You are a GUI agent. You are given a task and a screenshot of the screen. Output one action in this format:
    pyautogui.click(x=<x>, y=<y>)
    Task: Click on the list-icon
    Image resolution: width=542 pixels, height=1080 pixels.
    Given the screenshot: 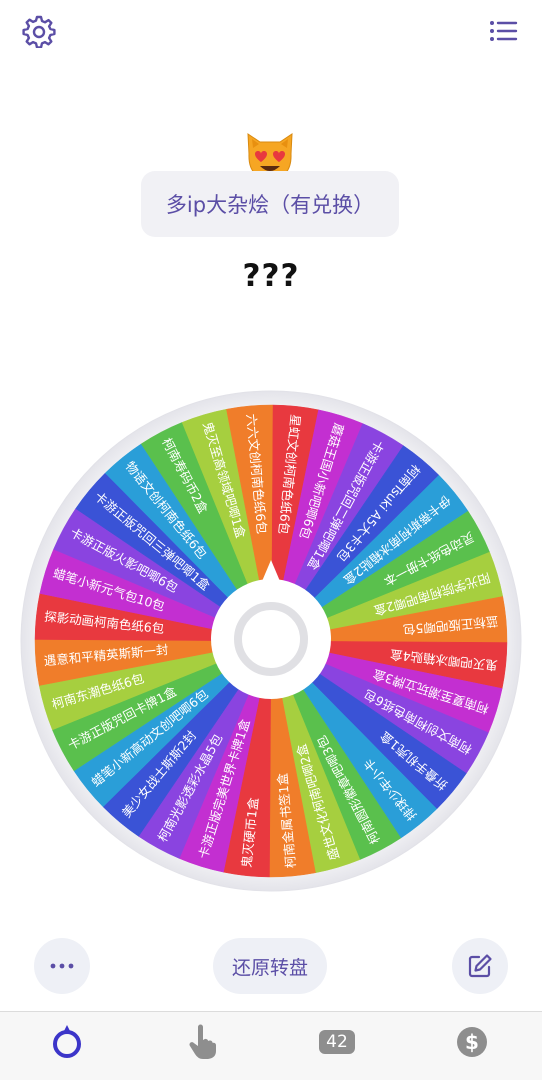 What is the action you would take?
    pyautogui.click(x=504, y=31)
    